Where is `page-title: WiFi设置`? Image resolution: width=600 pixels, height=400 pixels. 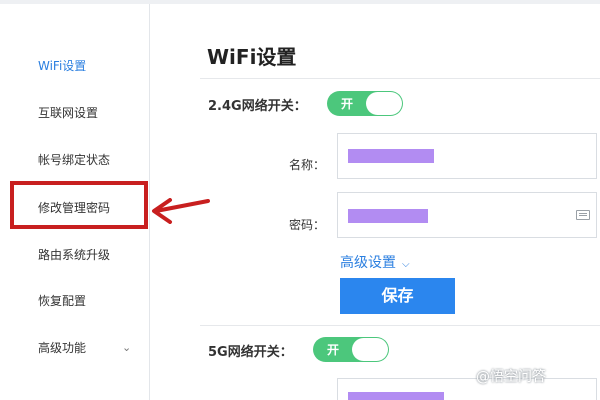 page-title: WiFi设置 is located at coordinates (252, 57).